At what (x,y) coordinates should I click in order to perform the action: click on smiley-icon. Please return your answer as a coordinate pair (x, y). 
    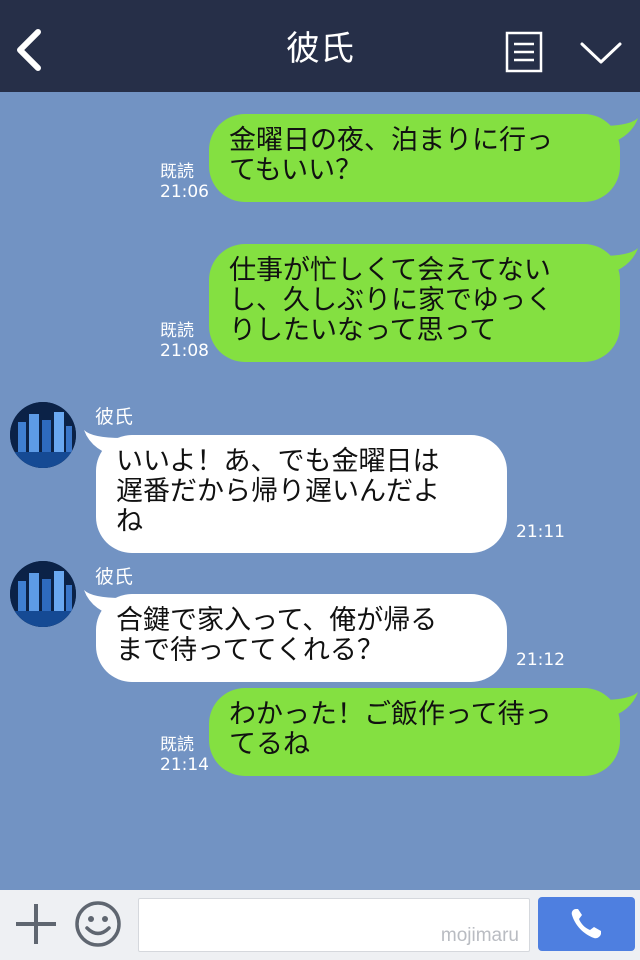
    Looking at the image, I should click on (98, 924).